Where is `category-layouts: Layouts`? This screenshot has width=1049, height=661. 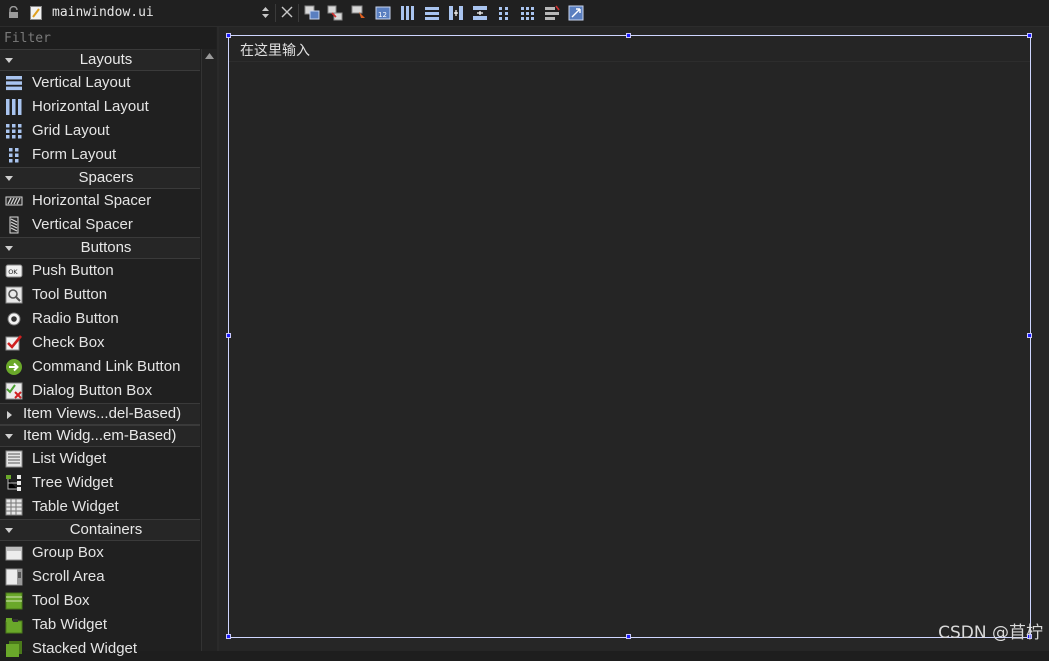
category-layouts: Layouts is located at coordinates (100, 60).